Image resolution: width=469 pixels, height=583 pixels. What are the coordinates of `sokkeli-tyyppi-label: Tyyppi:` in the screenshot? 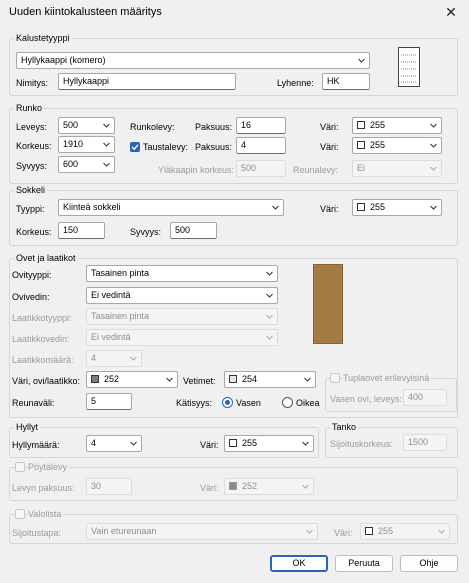 It's located at (30, 209).